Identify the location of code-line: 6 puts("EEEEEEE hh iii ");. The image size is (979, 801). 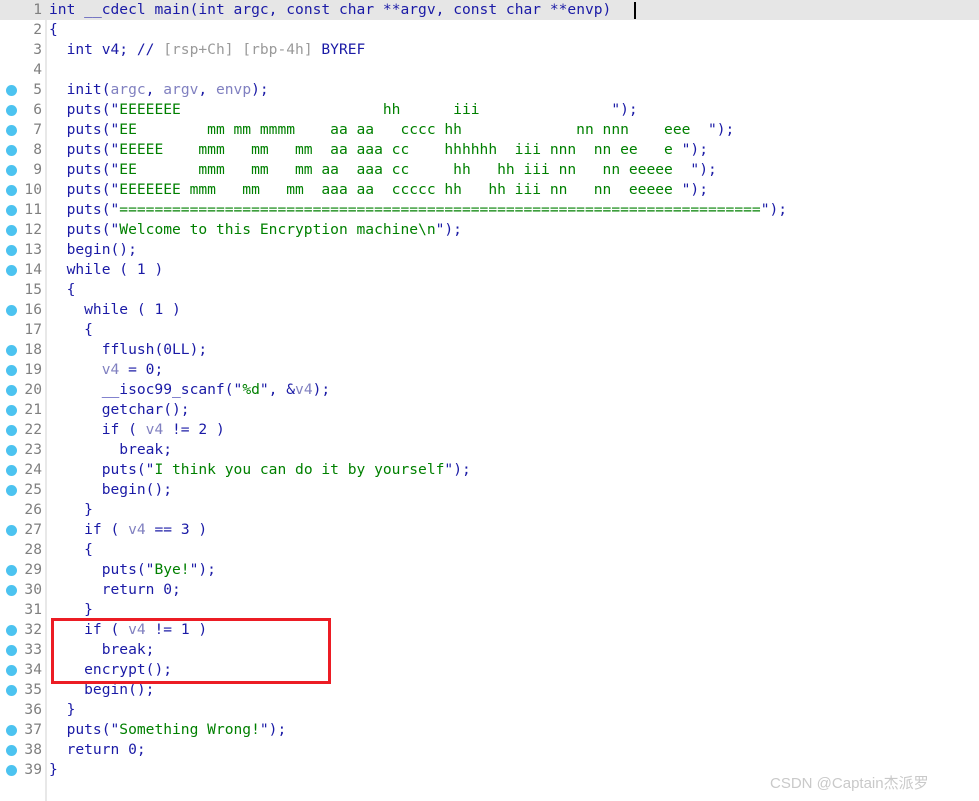
(489, 110).